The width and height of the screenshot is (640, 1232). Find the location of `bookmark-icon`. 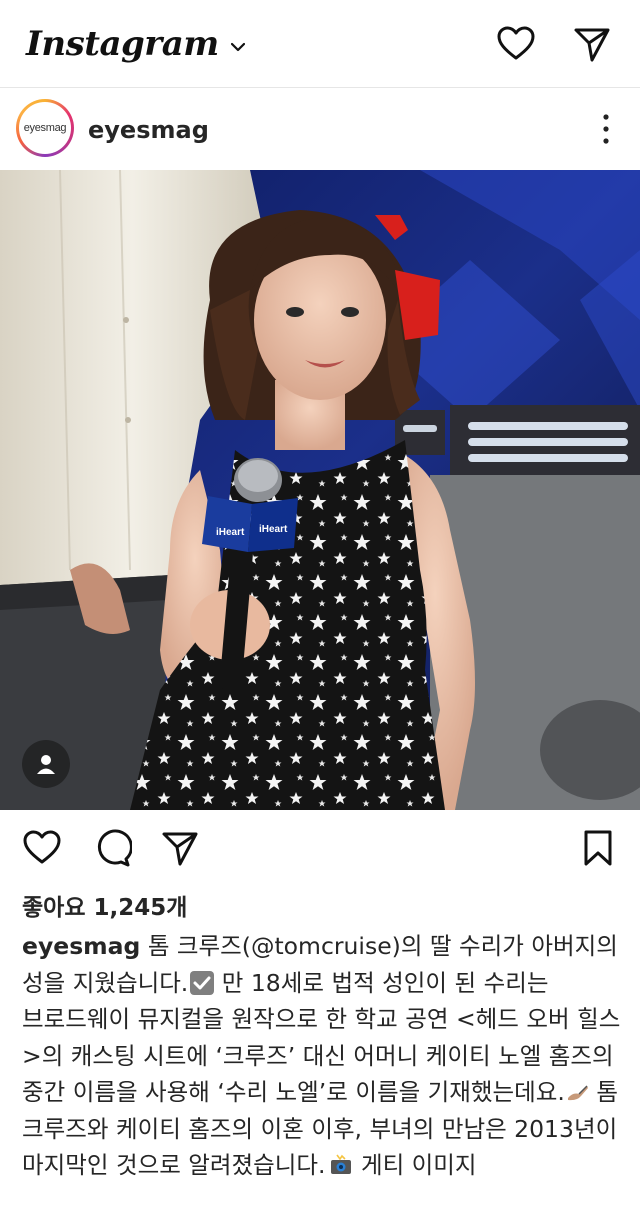

bookmark-icon is located at coordinates (598, 848).